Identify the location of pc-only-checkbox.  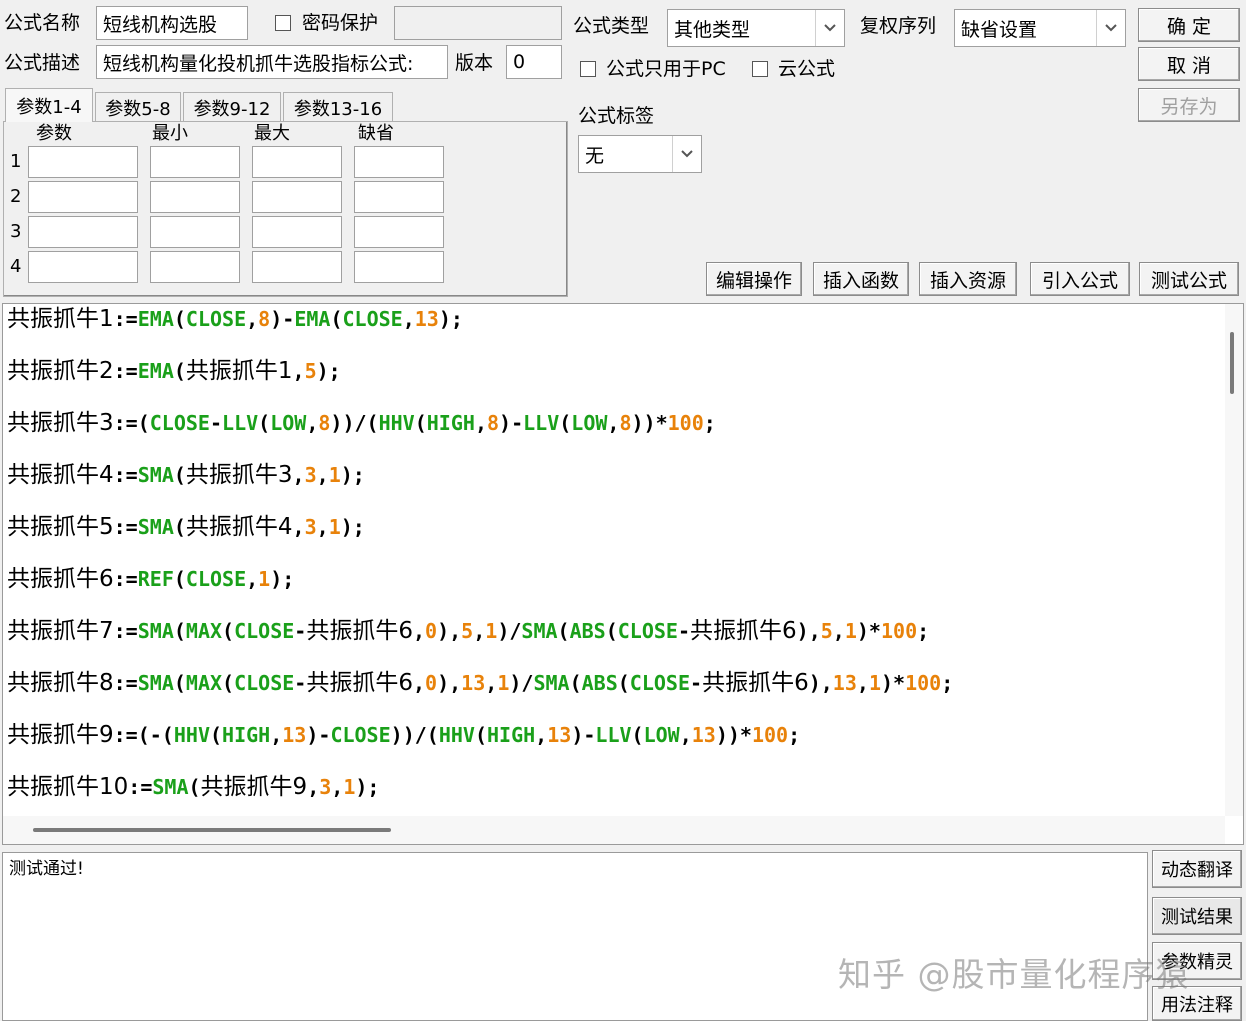
(588, 69).